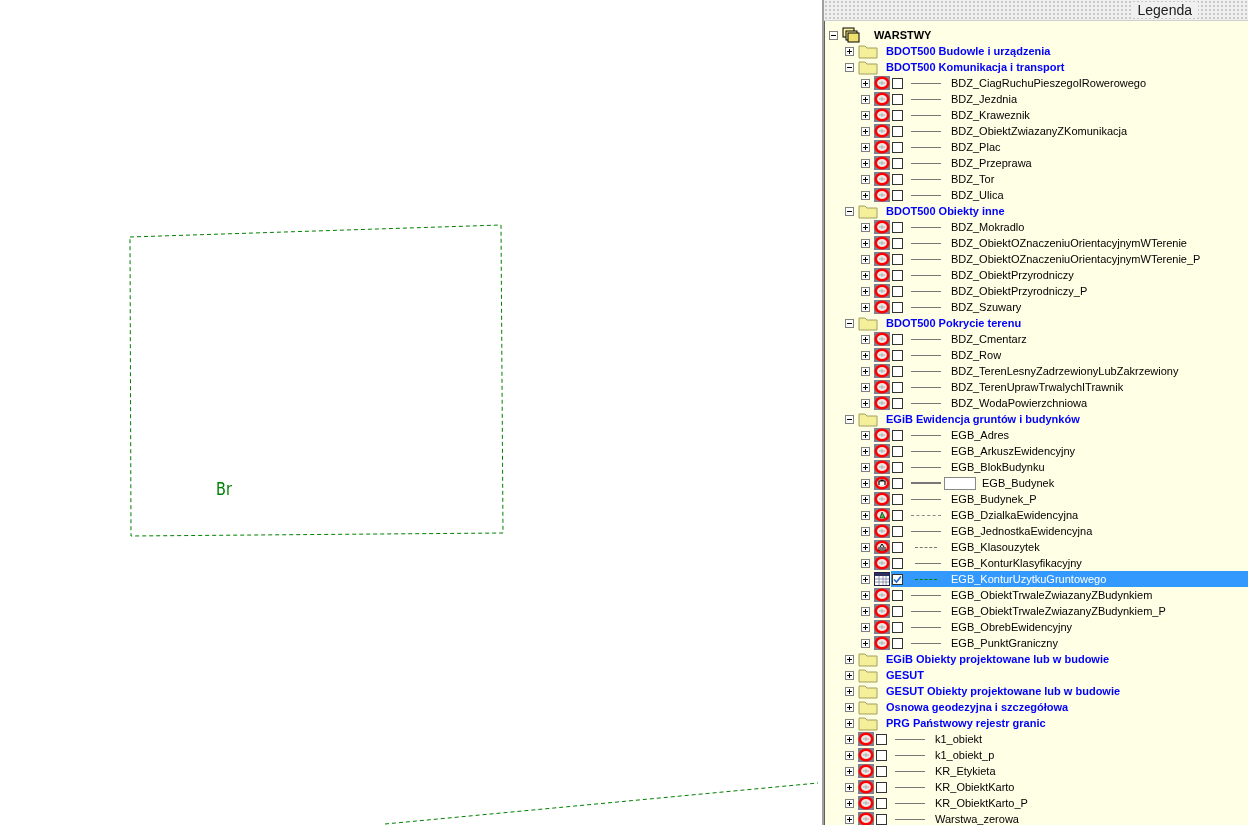  Describe the element at coordinates (1069, 291) in the screenshot. I see `layer-row: BDZ_ObiektPrzyrodniczy_P` at that location.